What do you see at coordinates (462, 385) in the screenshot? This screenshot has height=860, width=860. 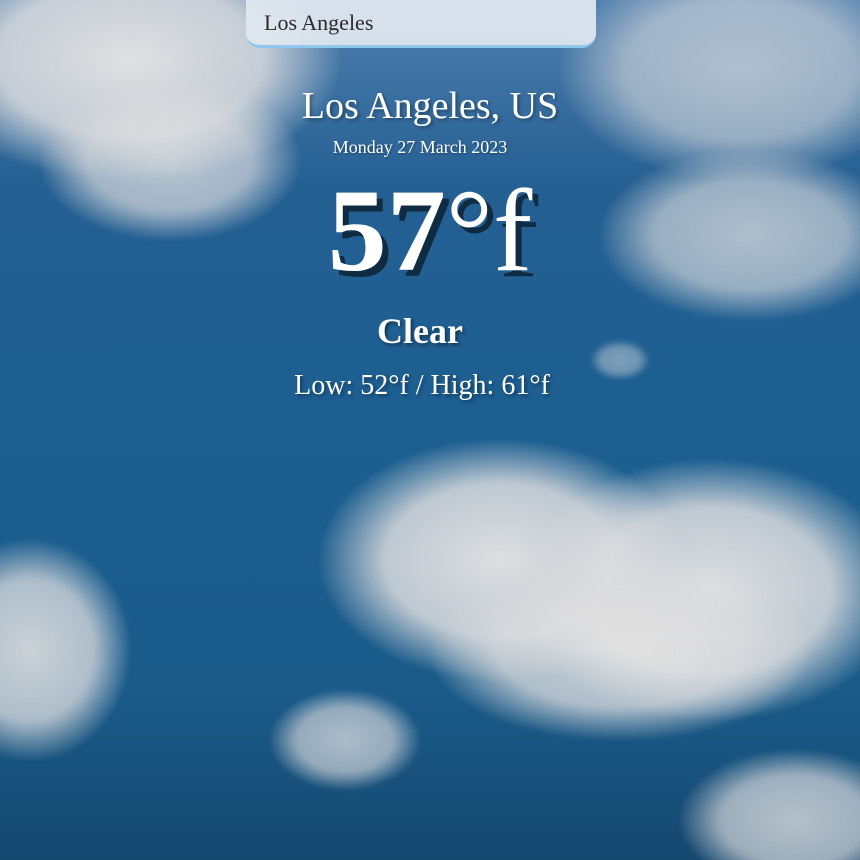 I see `high-label: High:` at bounding box center [462, 385].